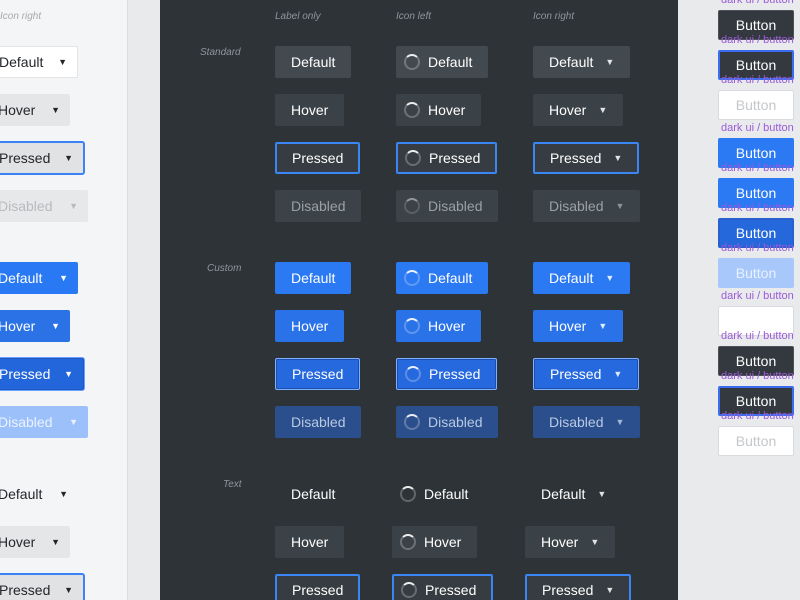 The image size is (800, 600). What do you see at coordinates (586, 158) in the screenshot?
I see `standard-iconright-pressed-button: Pressed ▼` at bounding box center [586, 158].